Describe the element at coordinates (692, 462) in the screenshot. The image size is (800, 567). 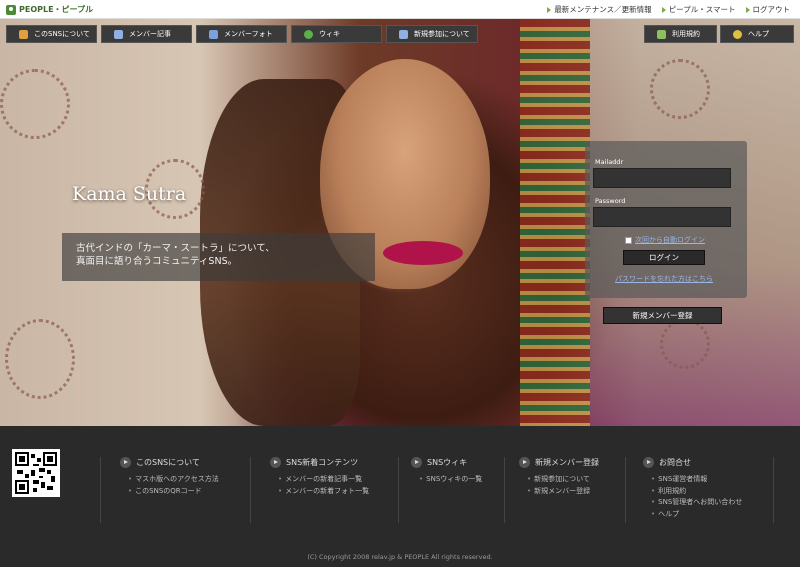
I see `footer-heading: お問合せ` at that location.